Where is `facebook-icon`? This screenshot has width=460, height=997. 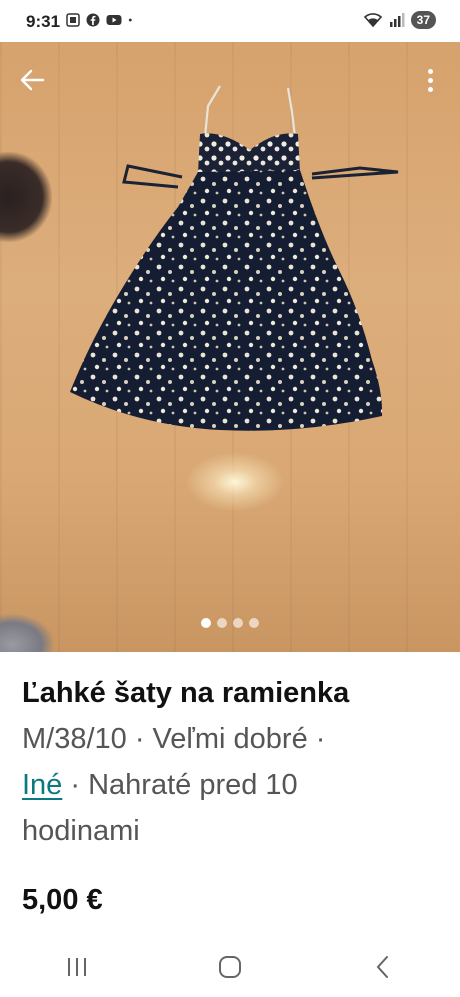
facebook-icon is located at coordinates (93, 20).